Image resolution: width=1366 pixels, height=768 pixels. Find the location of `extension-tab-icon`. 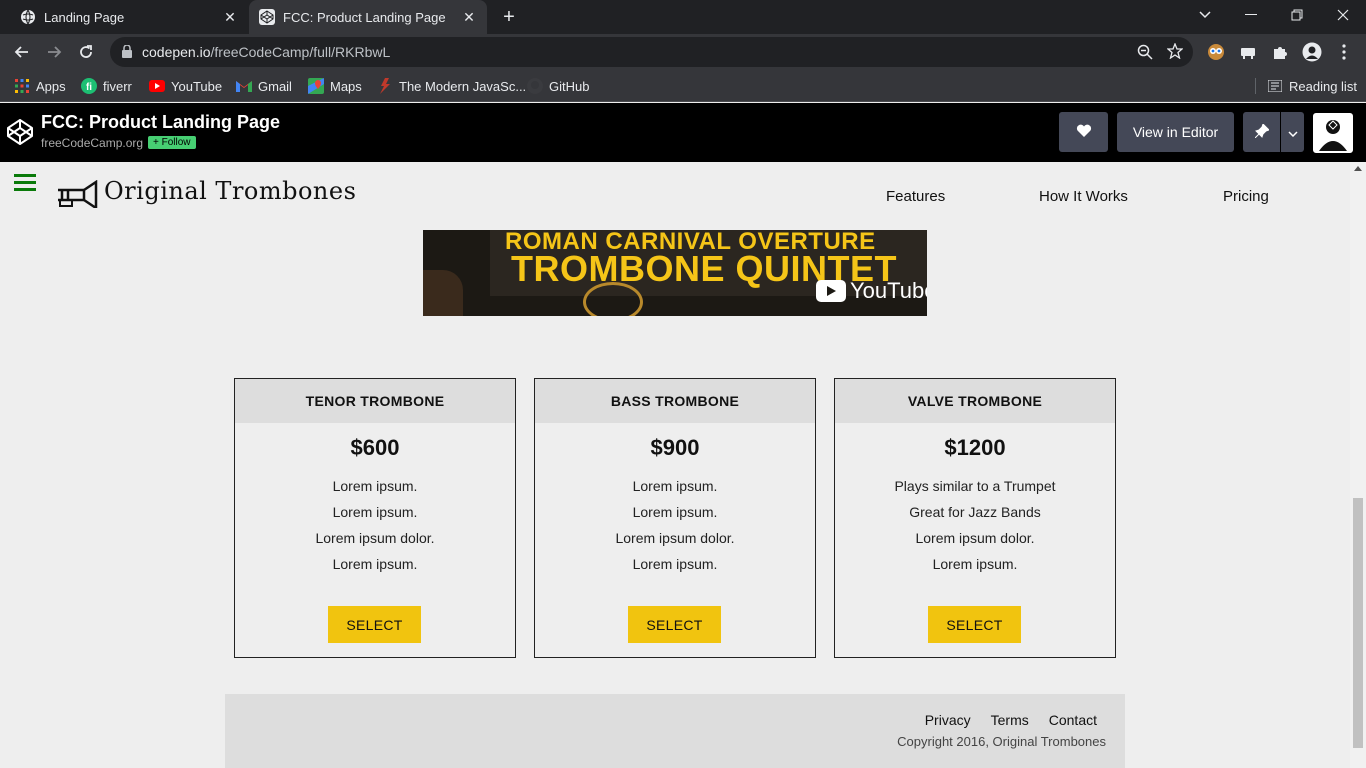

extension-tab-icon is located at coordinates (1248, 52).